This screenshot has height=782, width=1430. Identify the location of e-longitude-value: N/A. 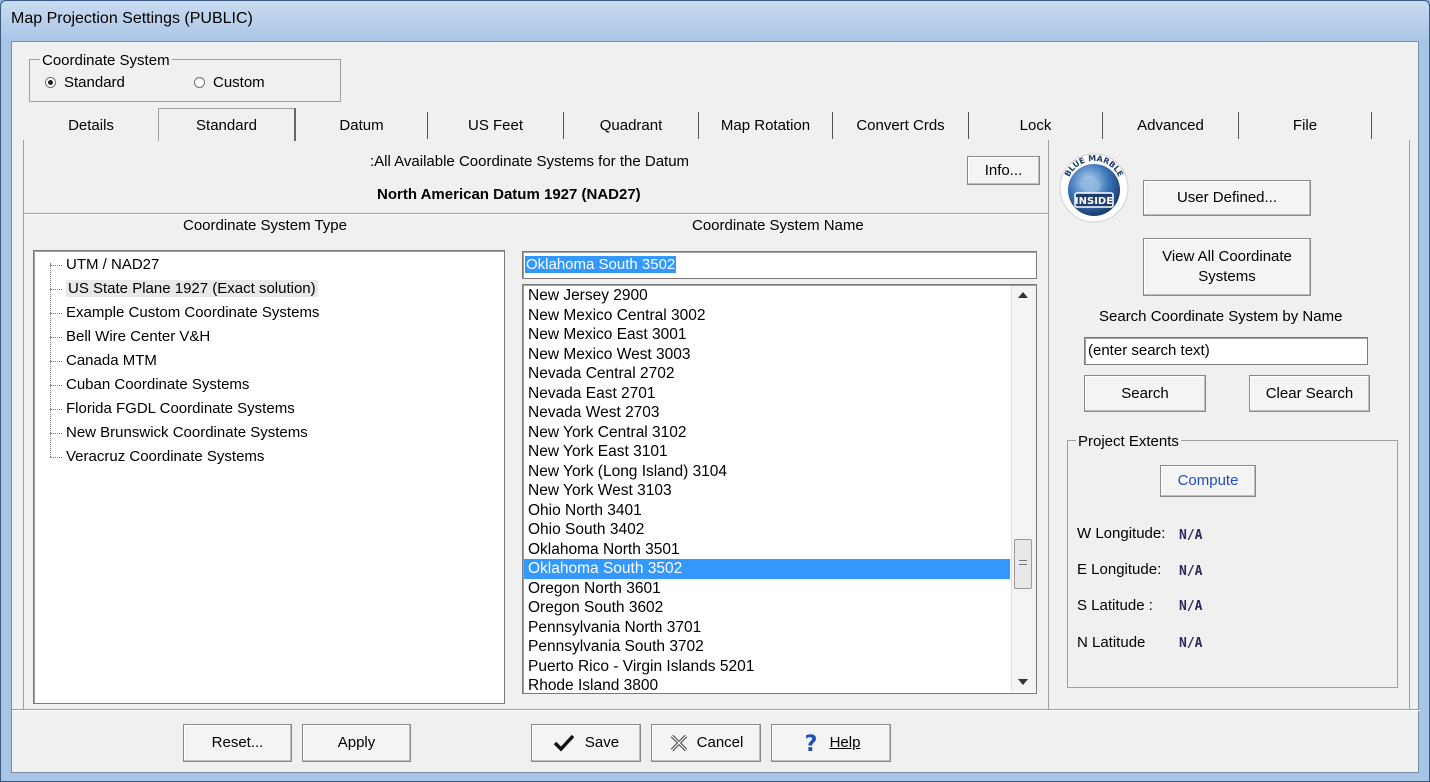
(1191, 571).